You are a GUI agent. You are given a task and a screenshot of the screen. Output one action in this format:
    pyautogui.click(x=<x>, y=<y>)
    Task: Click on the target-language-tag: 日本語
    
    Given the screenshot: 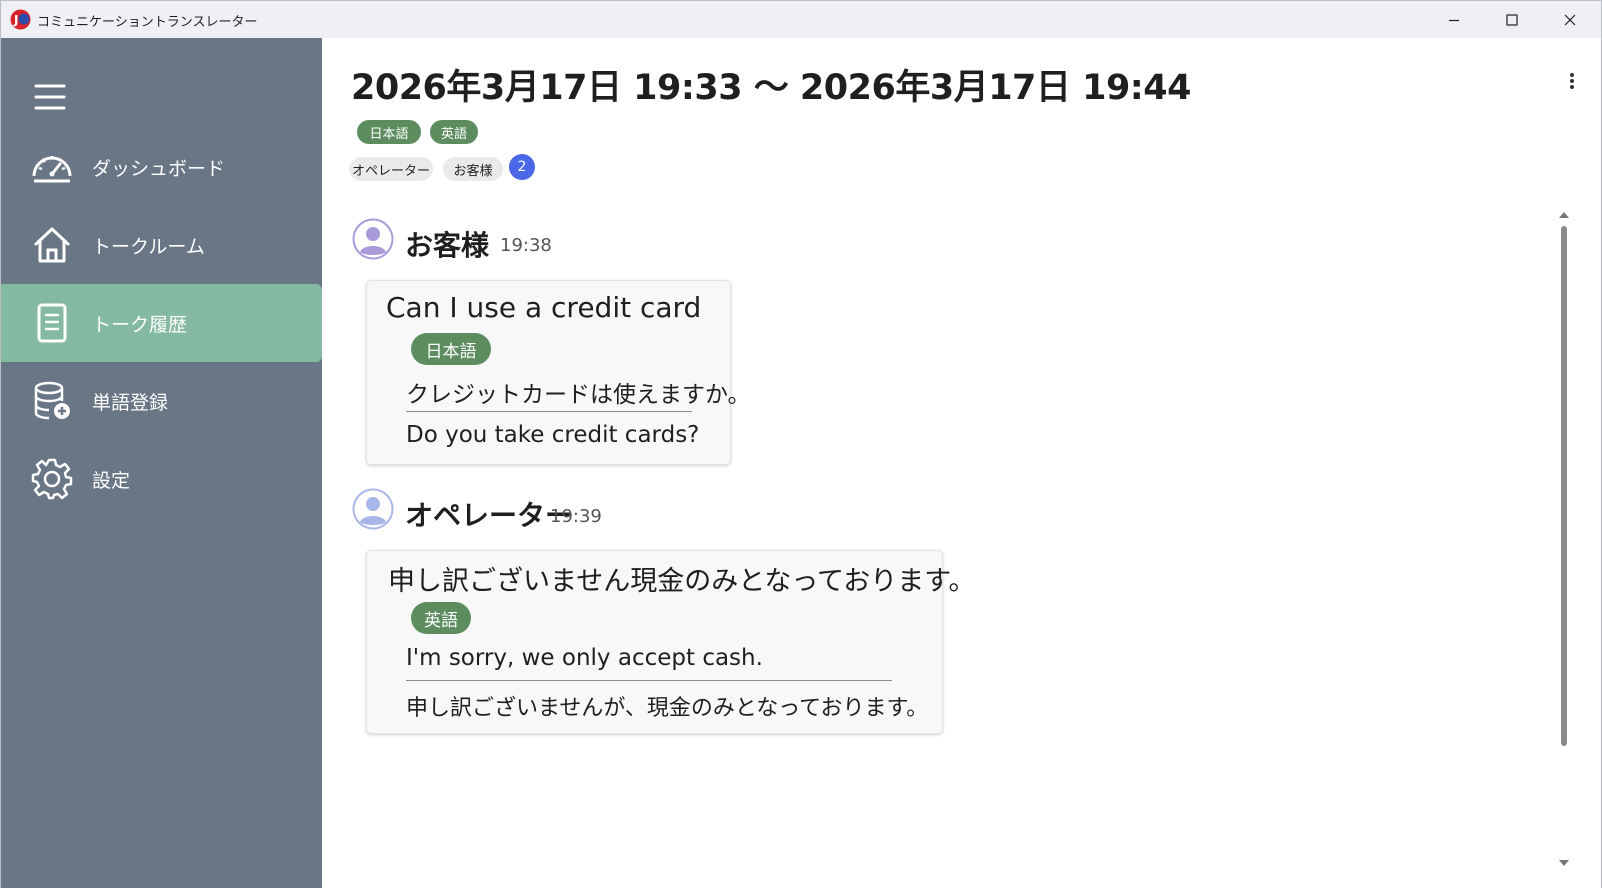 What is the action you would take?
    pyautogui.click(x=451, y=349)
    